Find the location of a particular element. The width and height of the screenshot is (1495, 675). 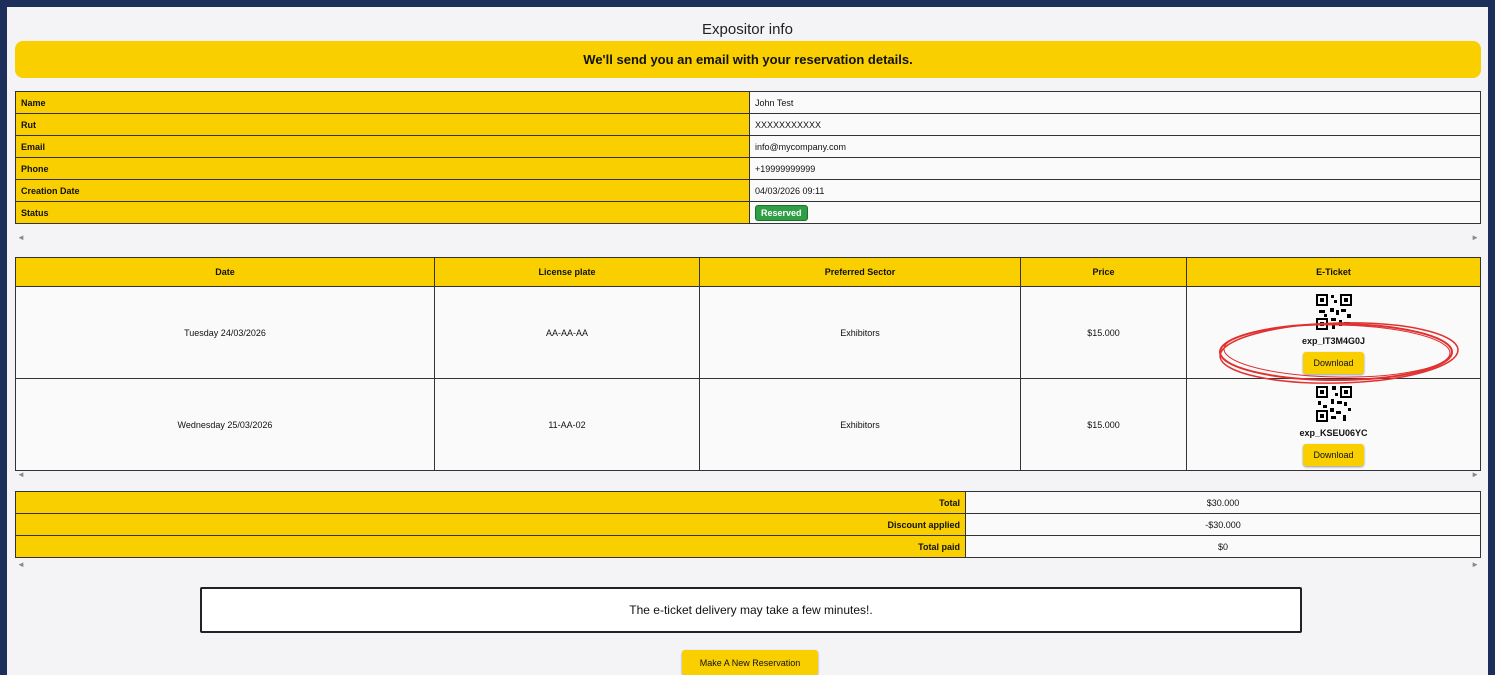

page-title: Expositor info is located at coordinates (747, 29).